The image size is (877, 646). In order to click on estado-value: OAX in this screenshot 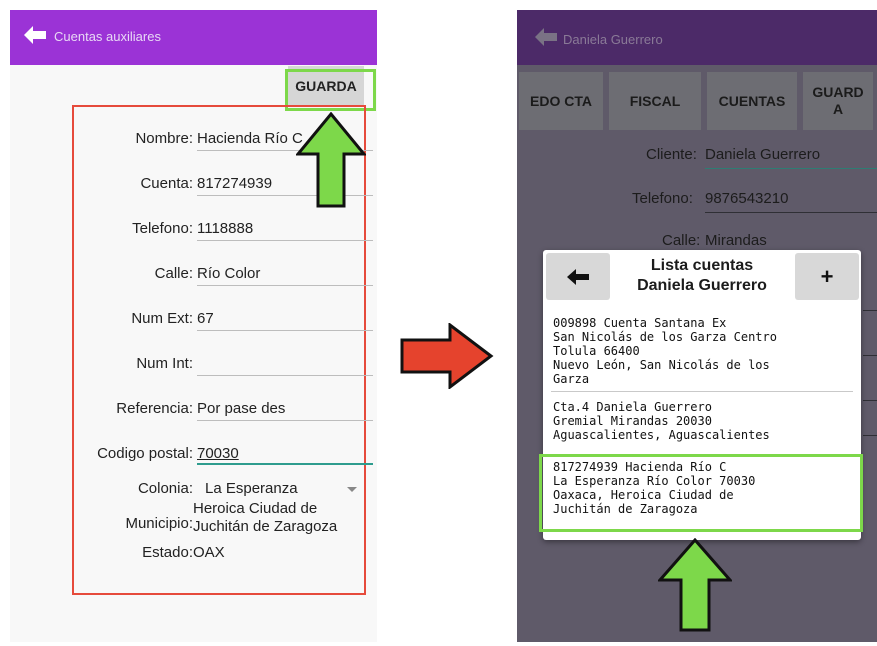, I will do `click(209, 552)`.